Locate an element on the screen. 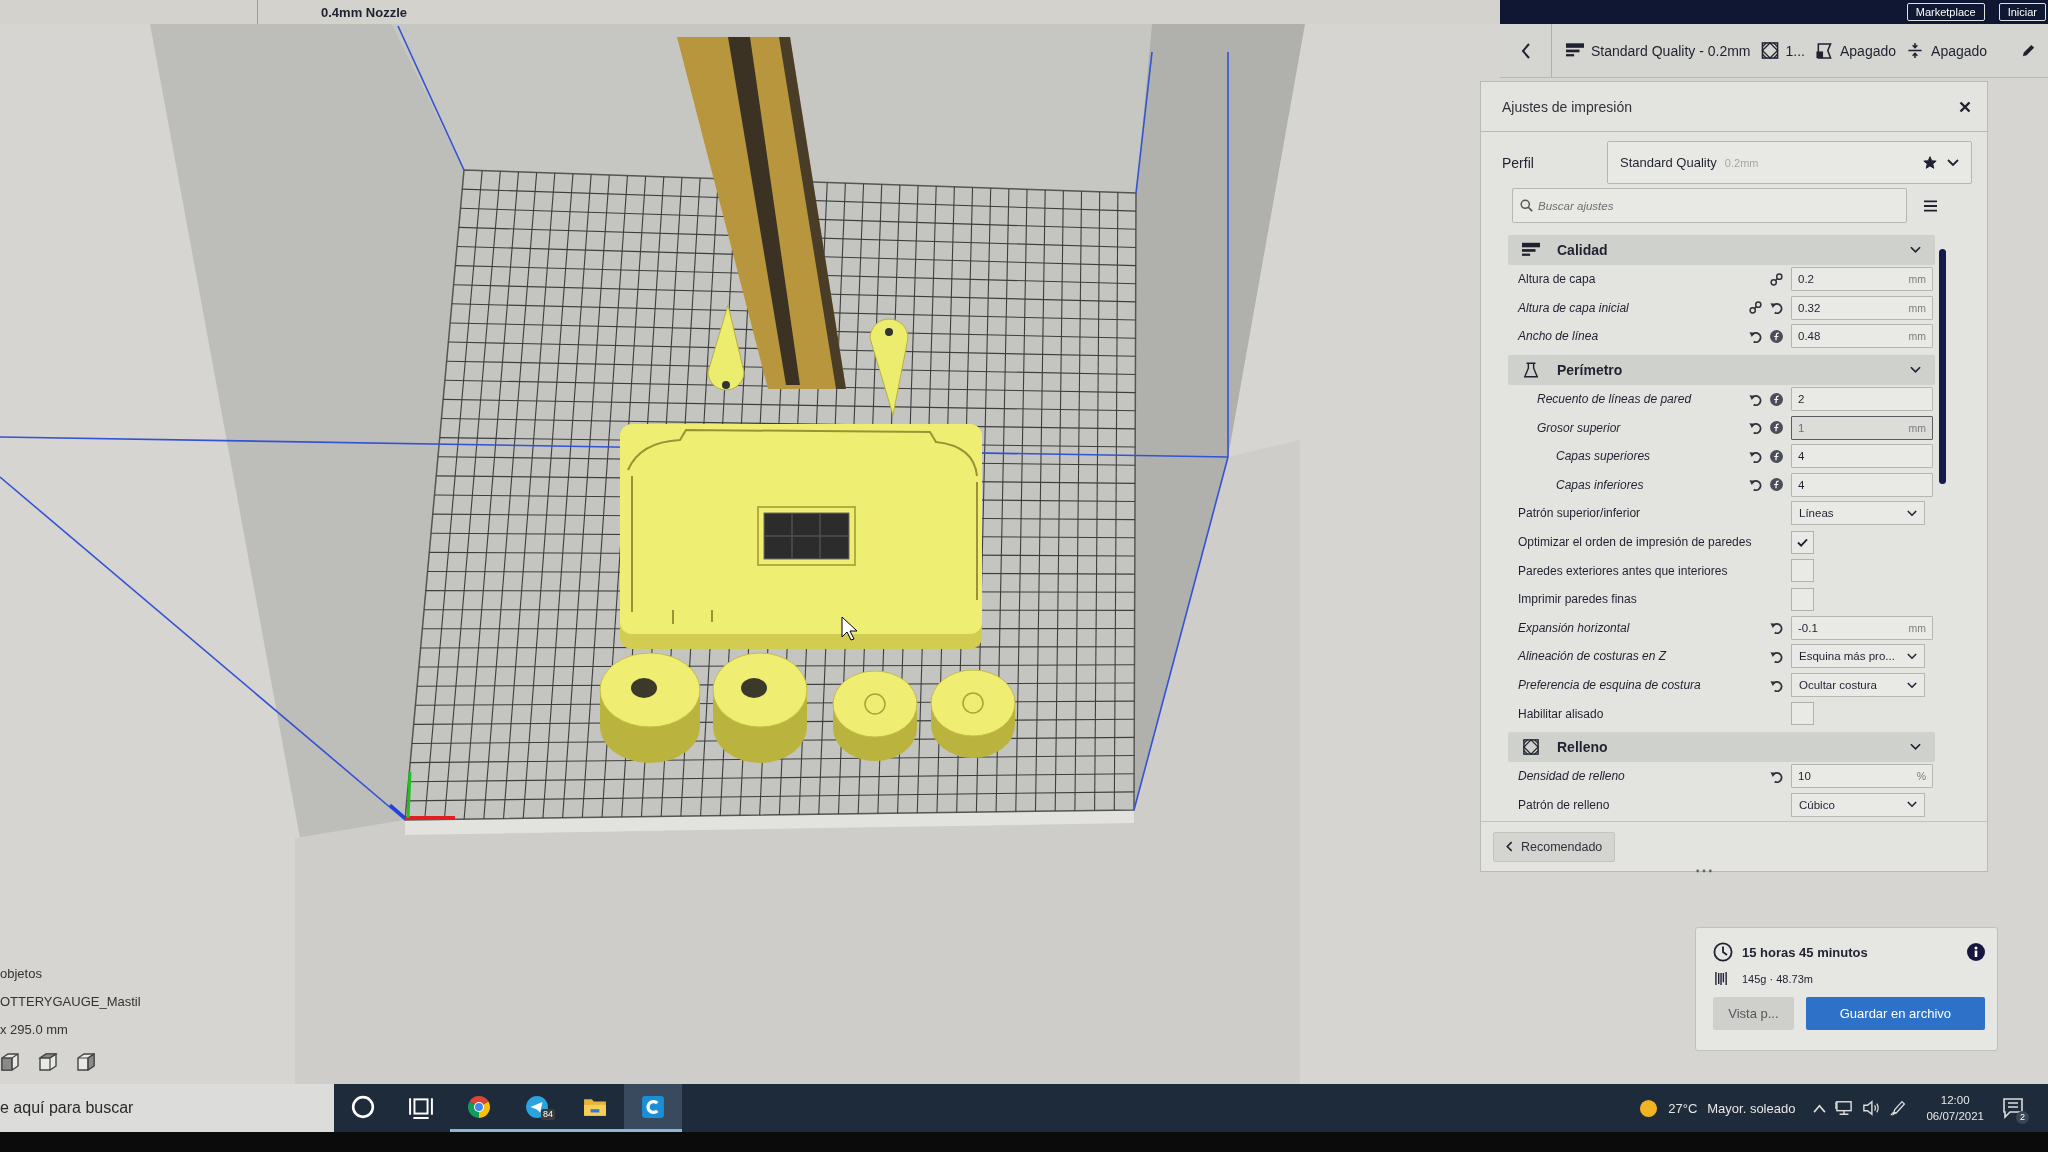 This screenshot has height=1152, width=2048. panel-title: Ajustes de impresión is located at coordinates (1567, 106).